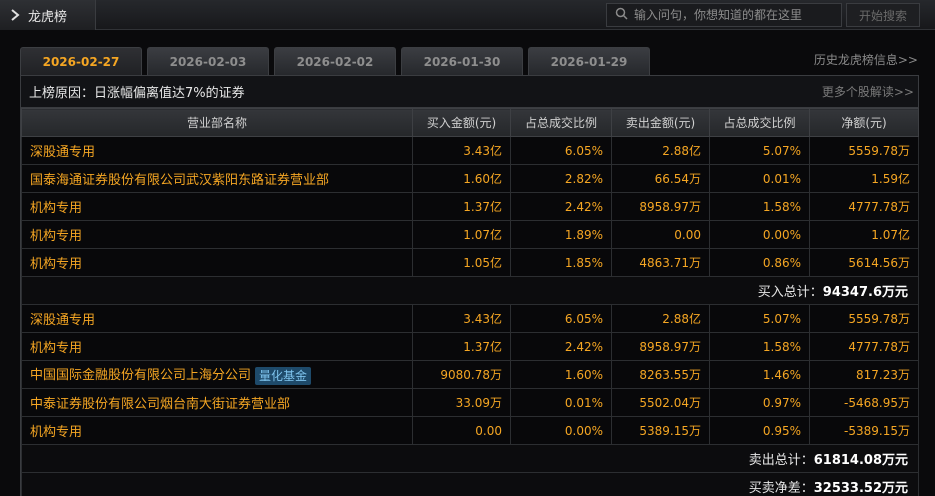  What do you see at coordinates (660, 122) in the screenshot?
I see `col-header-sell: 卖出金额(元)` at bounding box center [660, 122].